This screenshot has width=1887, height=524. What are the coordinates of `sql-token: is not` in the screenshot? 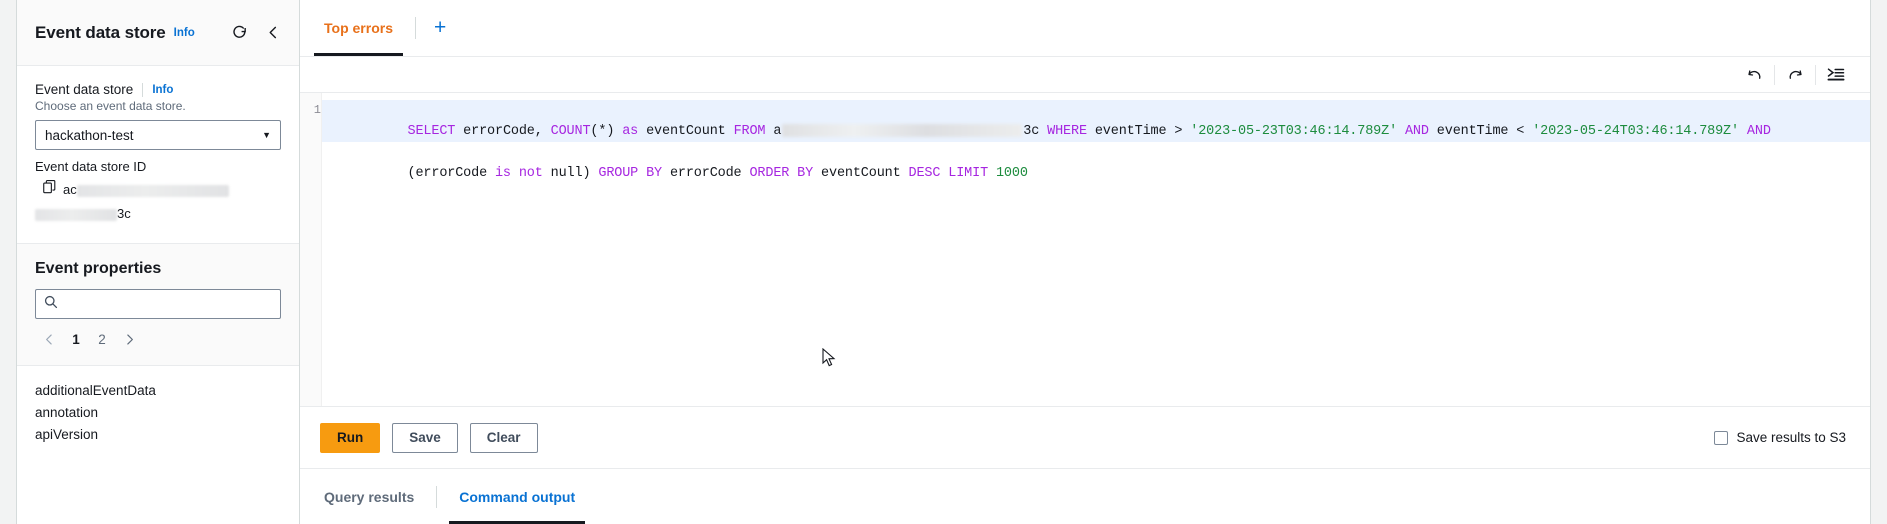 It's located at (518, 173).